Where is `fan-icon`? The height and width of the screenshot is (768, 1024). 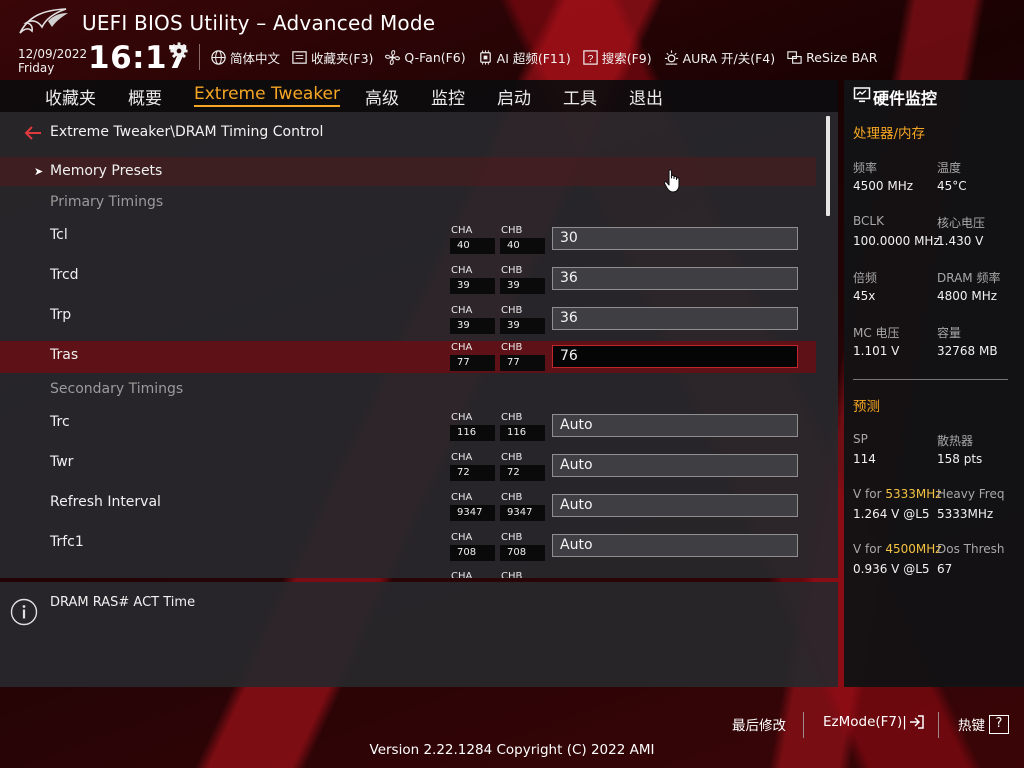 fan-icon is located at coordinates (393, 57).